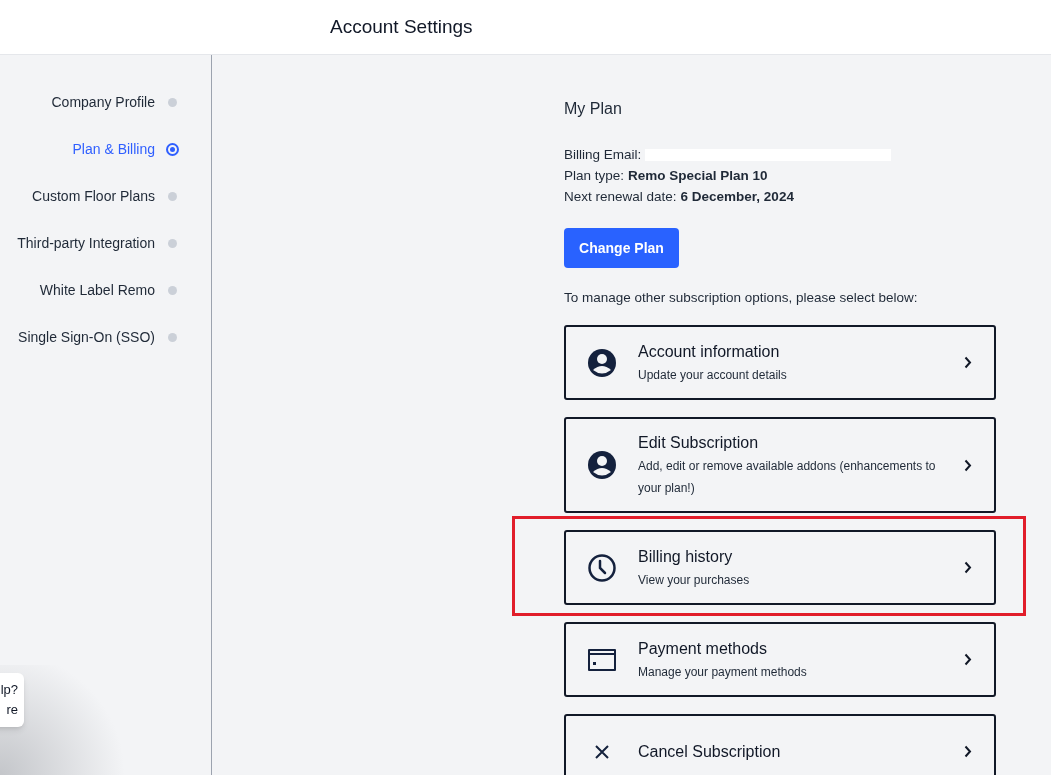 The width and height of the screenshot is (1051, 775). What do you see at coordinates (686, 556) in the screenshot?
I see `option-title: Billing history` at bounding box center [686, 556].